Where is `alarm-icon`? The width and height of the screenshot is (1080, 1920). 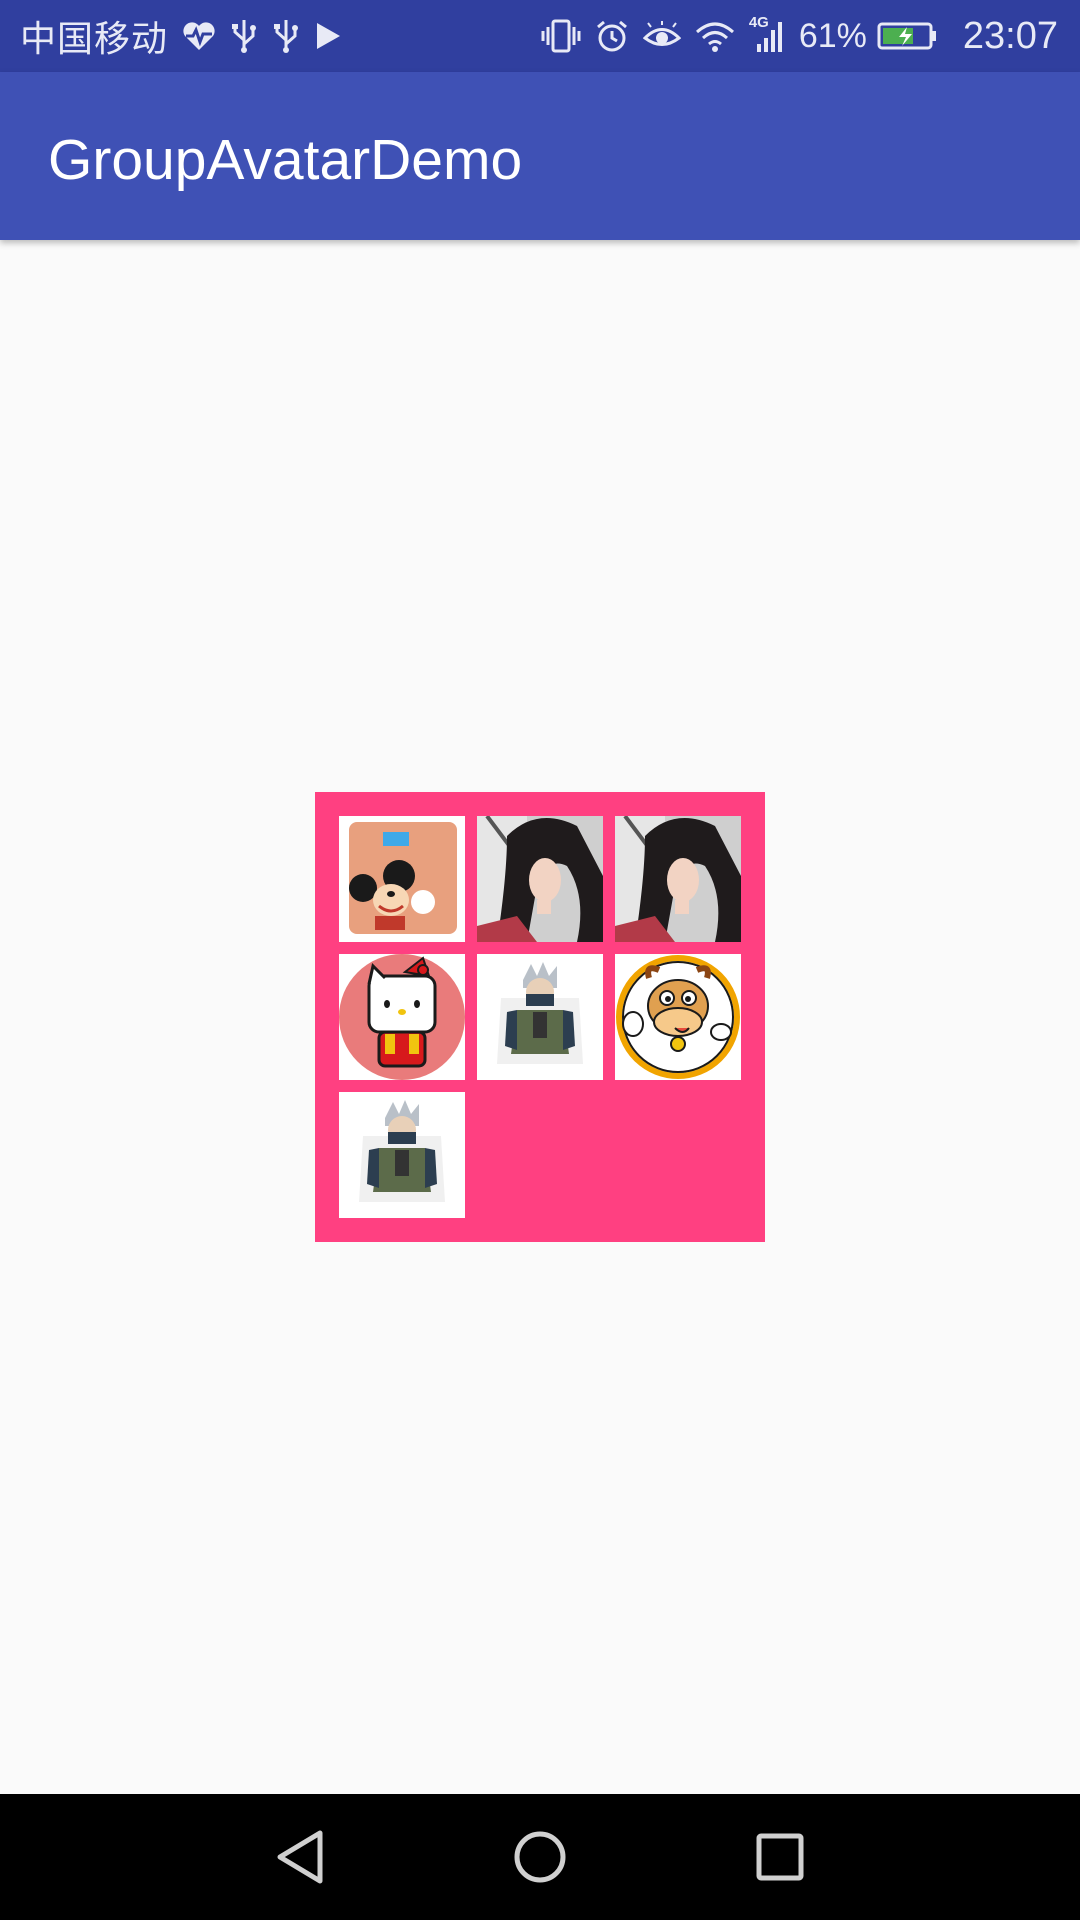 alarm-icon is located at coordinates (612, 36).